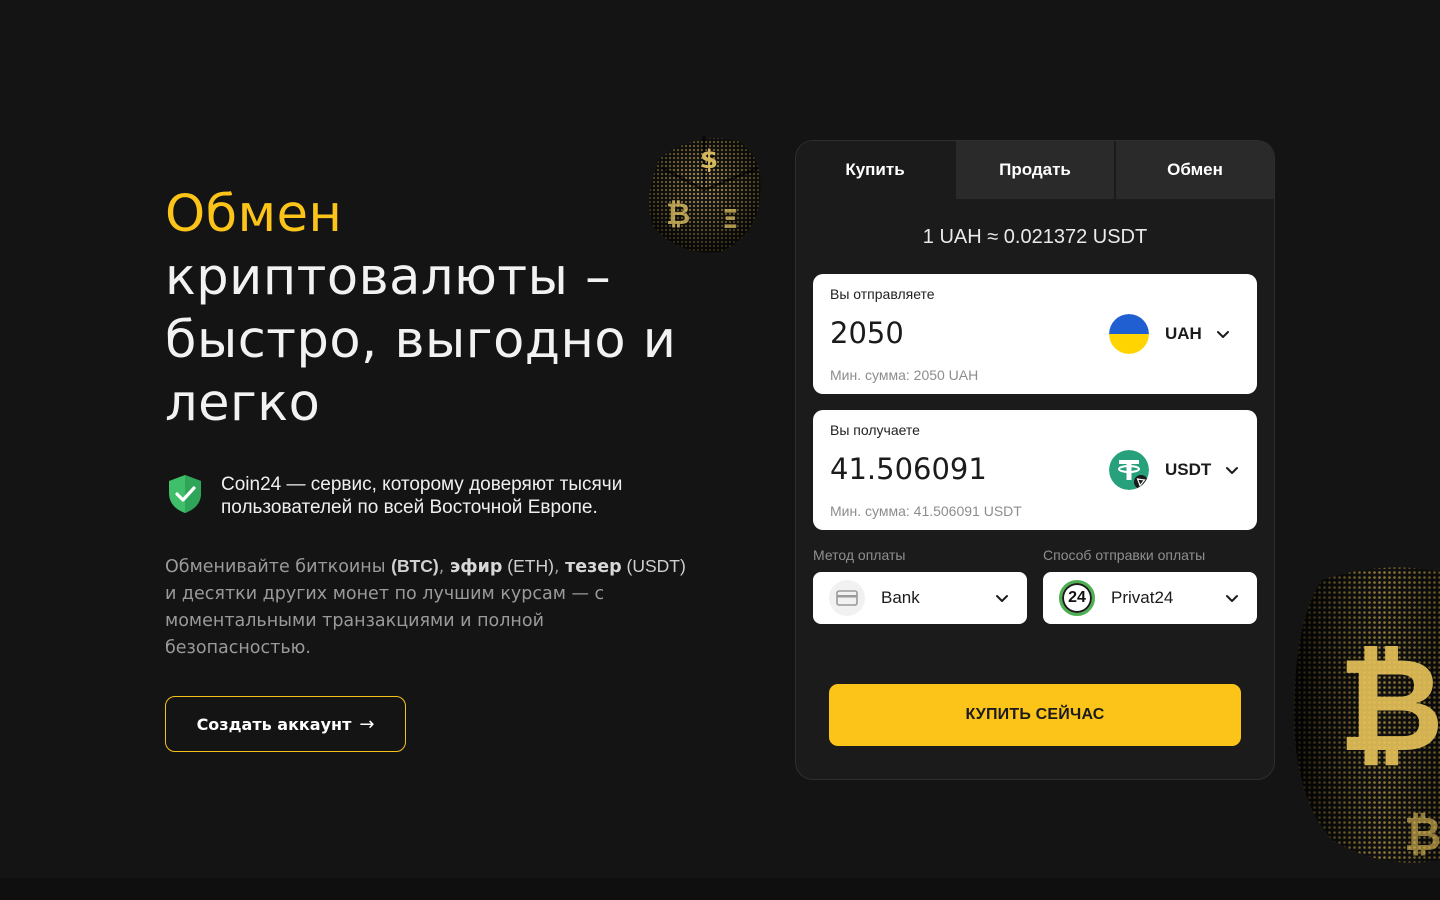 The width and height of the screenshot is (1440, 900). I want to click on eth-word: эфир, so click(476, 567).